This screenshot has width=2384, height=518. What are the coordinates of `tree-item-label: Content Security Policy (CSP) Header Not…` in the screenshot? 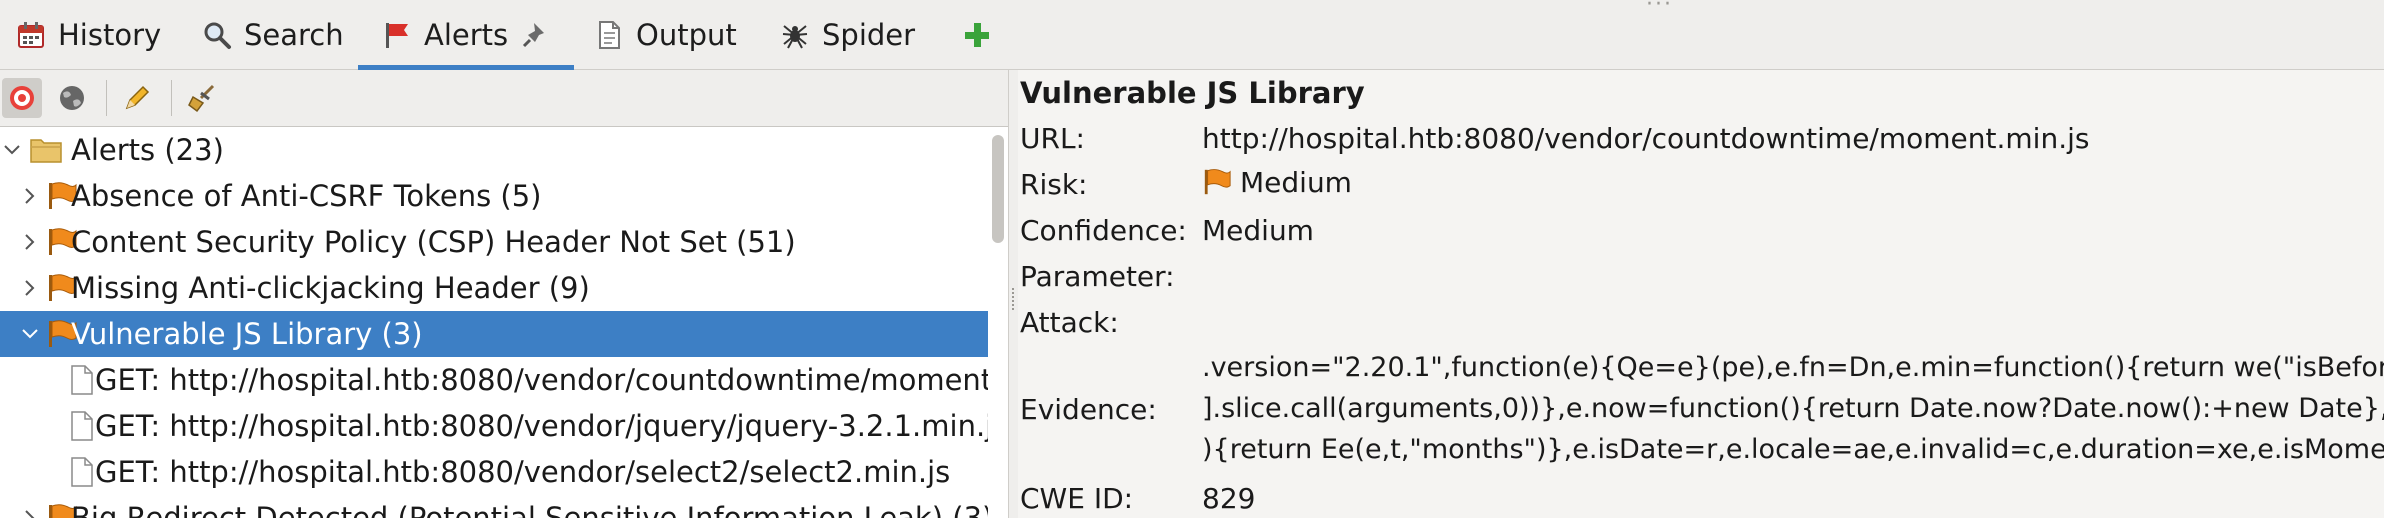 It's located at (433, 242).